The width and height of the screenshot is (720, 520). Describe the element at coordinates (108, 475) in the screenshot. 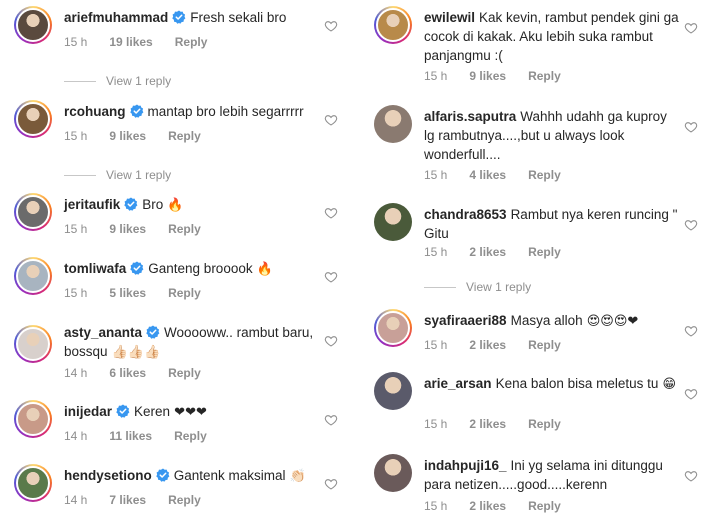

I see `comment-username: hendysetiono` at that location.